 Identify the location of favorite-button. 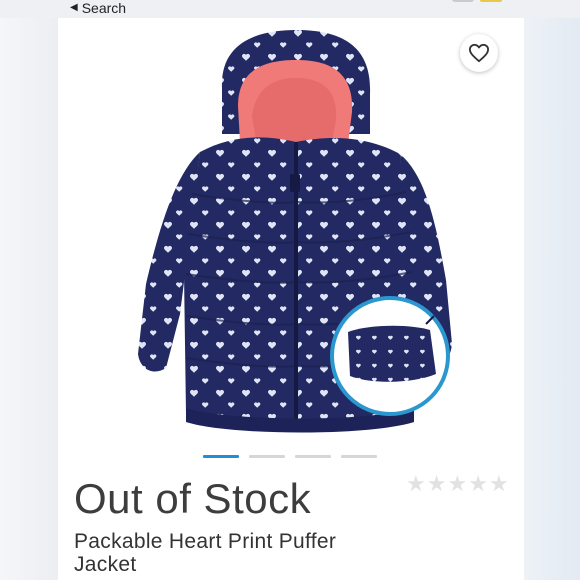
(479, 53).